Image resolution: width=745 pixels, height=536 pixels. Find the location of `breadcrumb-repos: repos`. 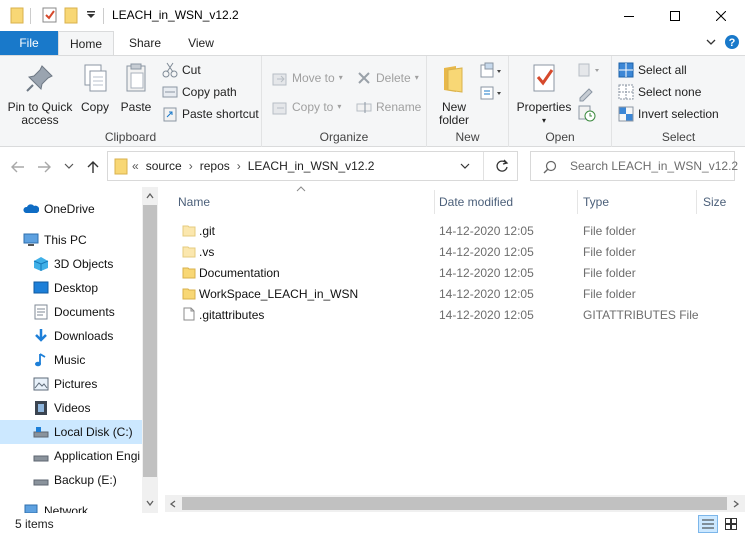

breadcrumb-repos: repos is located at coordinates (215, 166).